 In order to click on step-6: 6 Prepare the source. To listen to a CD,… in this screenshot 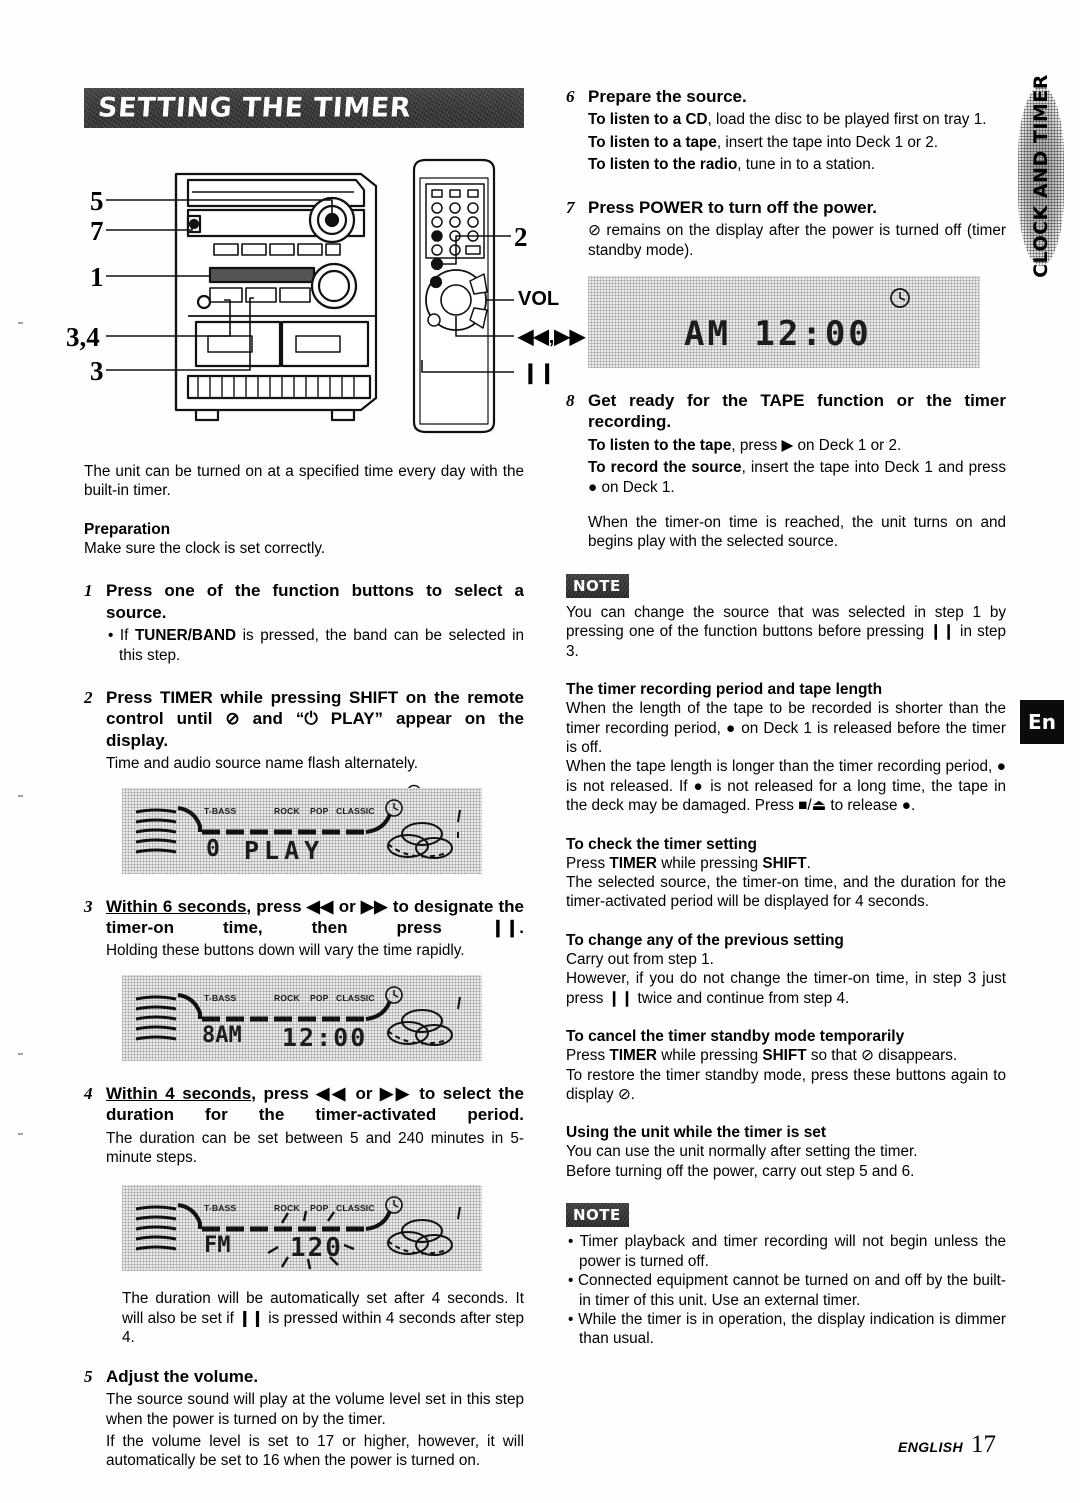, I will do `click(786, 130)`.